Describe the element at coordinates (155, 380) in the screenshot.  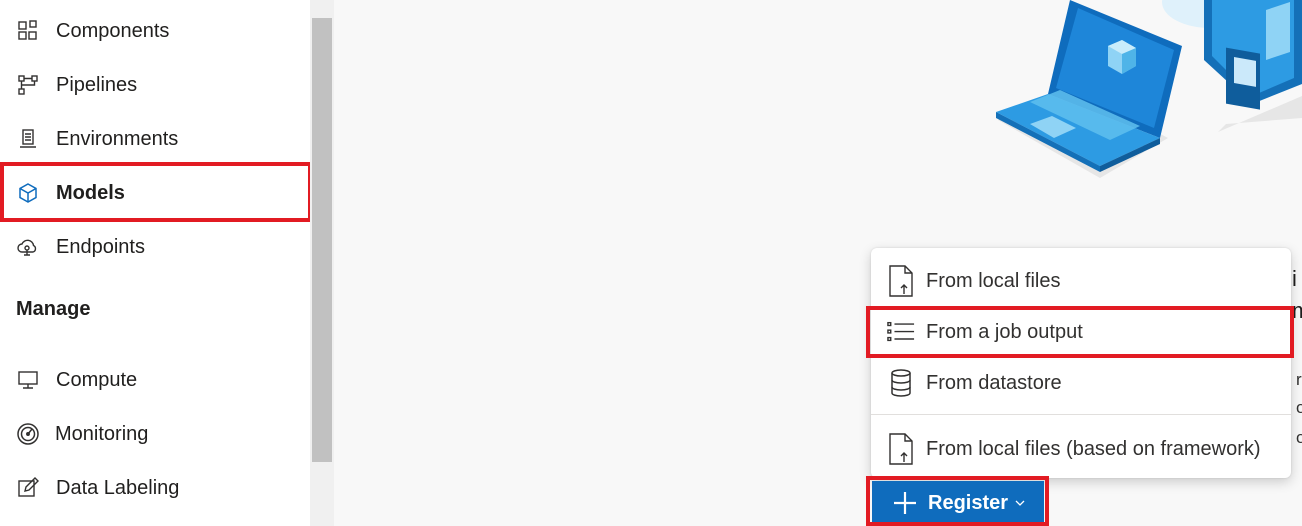
I see `sidebar-item-compute: Compute` at that location.